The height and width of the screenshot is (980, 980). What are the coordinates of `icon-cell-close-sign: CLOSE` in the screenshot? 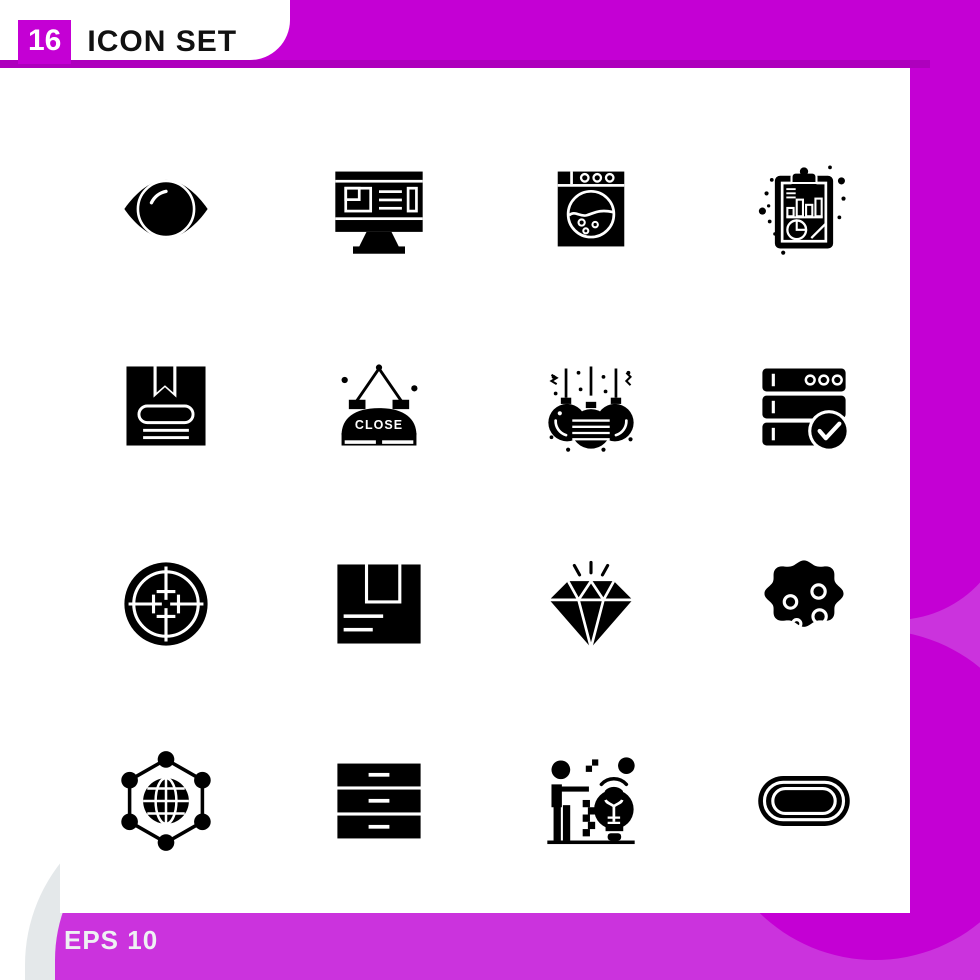 It's located at (379, 407).